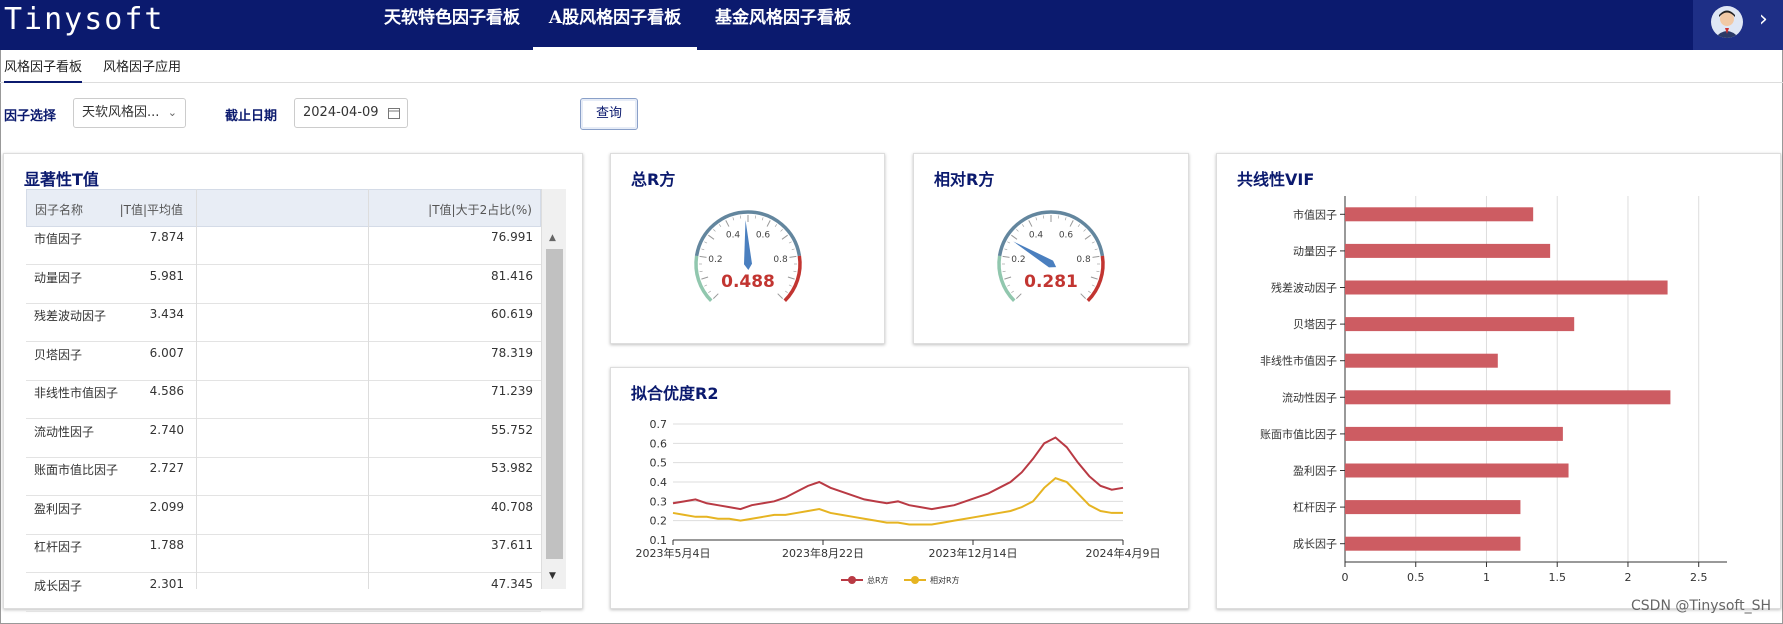 This screenshot has height=624, width=1783. What do you see at coordinates (58, 277) in the screenshot?
I see `cell-factor-name: 动量因子` at bounding box center [58, 277].